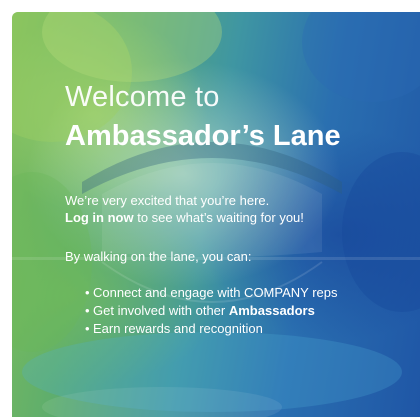 The width and height of the screenshot is (420, 417). I want to click on list-item: Connect and engage with COMPANY reps, so click(245, 293).